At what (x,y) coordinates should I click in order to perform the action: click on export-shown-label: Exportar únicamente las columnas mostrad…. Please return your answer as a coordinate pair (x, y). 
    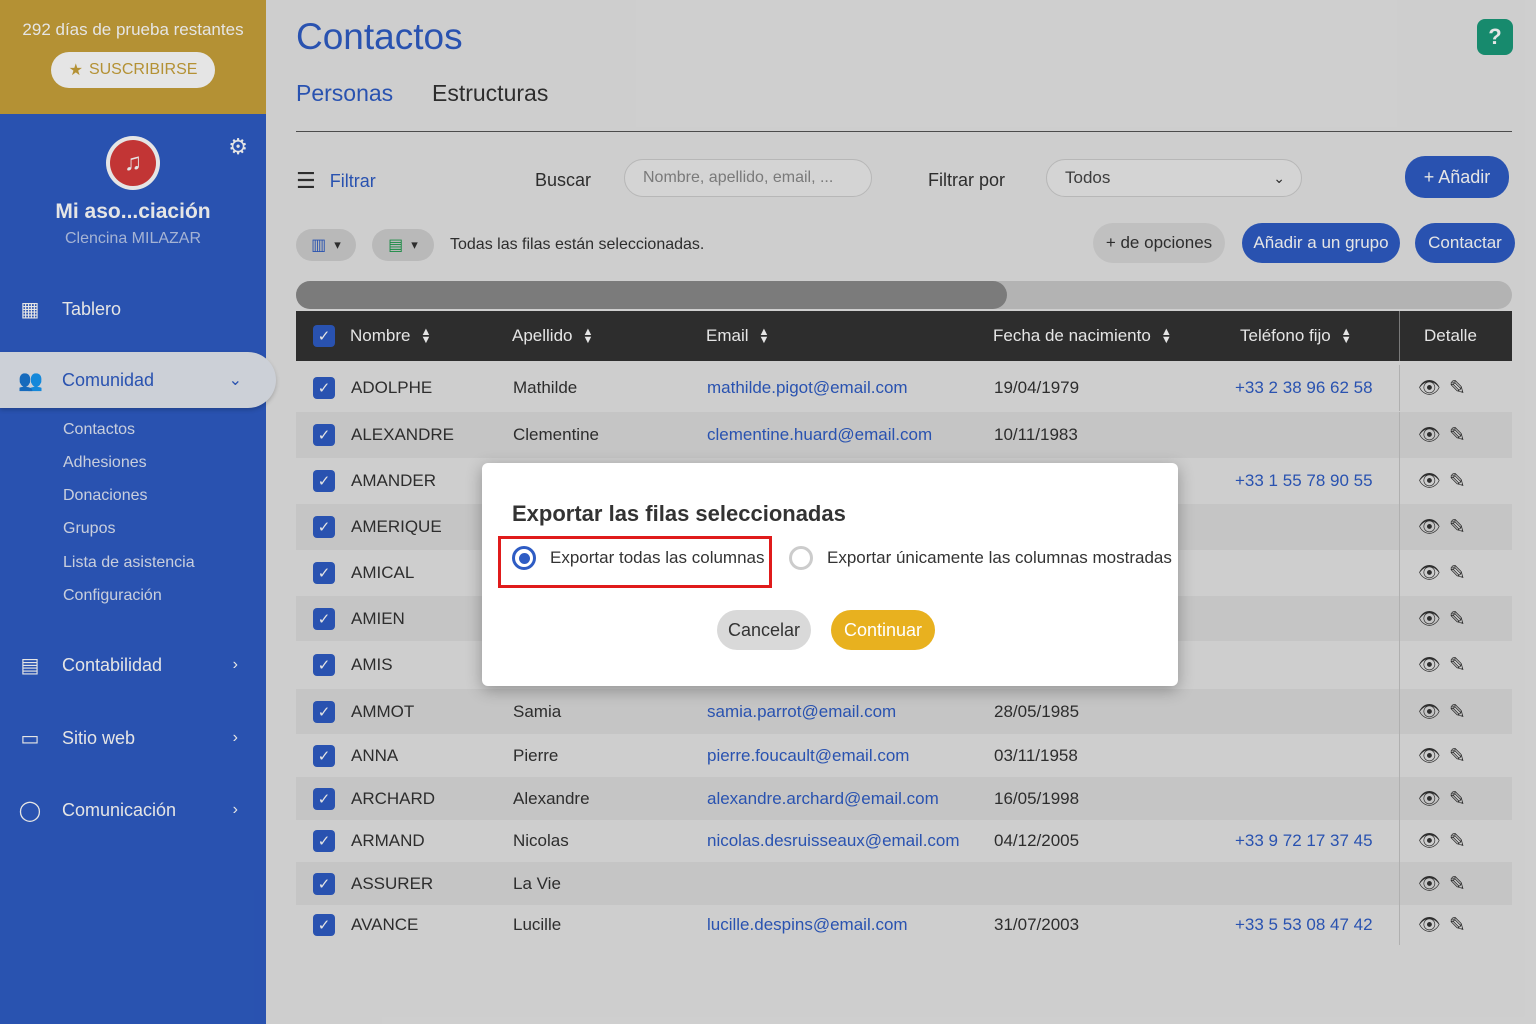
    Looking at the image, I should click on (999, 557).